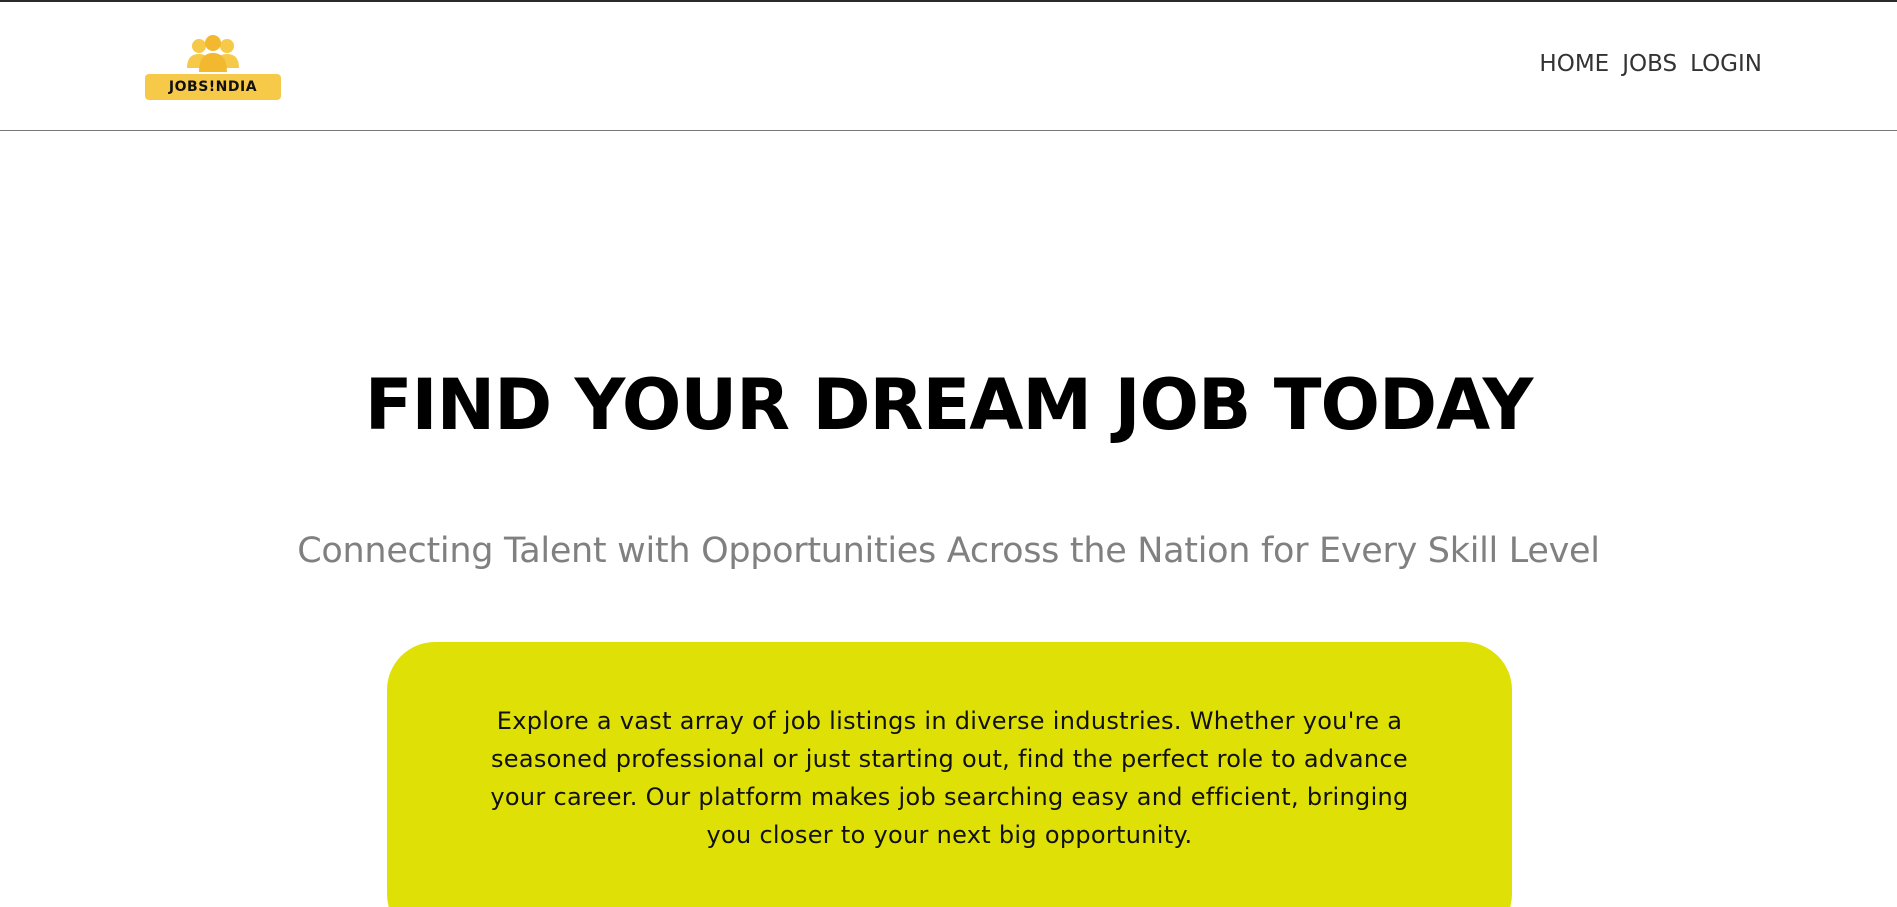 This screenshot has width=1897, height=907. What do you see at coordinates (213, 53) in the screenshot?
I see `people-group-icon` at bounding box center [213, 53].